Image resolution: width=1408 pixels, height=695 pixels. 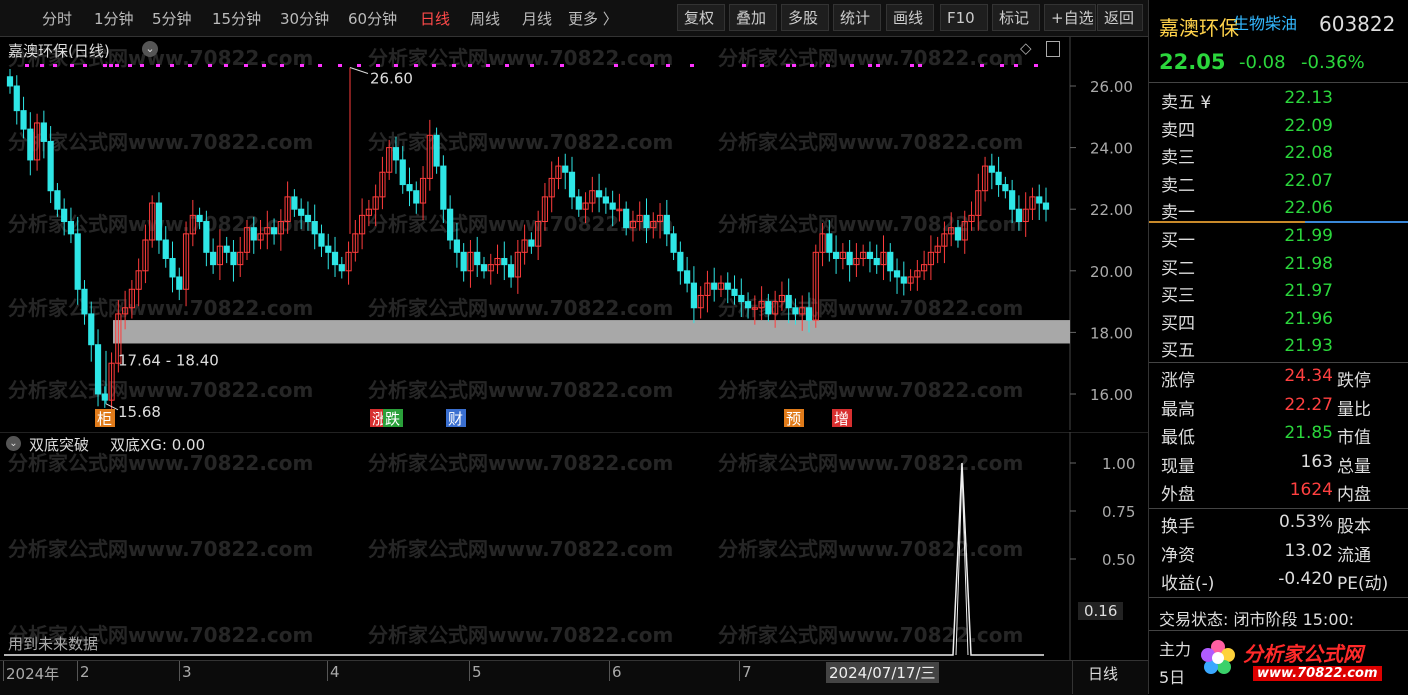 I want to click on toolbar-button-4: 画线, so click(x=910, y=17).